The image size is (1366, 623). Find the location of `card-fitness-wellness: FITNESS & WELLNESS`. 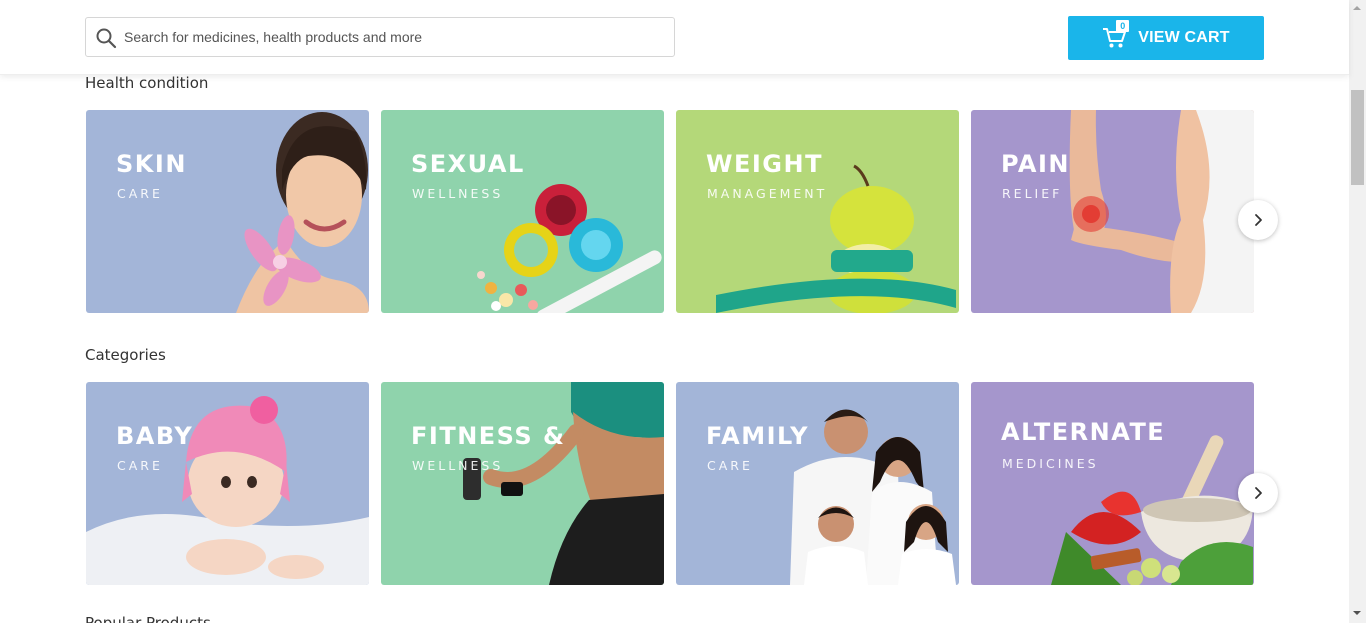

card-fitness-wellness: FITNESS & WELLNESS is located at coordinates (522, 483).